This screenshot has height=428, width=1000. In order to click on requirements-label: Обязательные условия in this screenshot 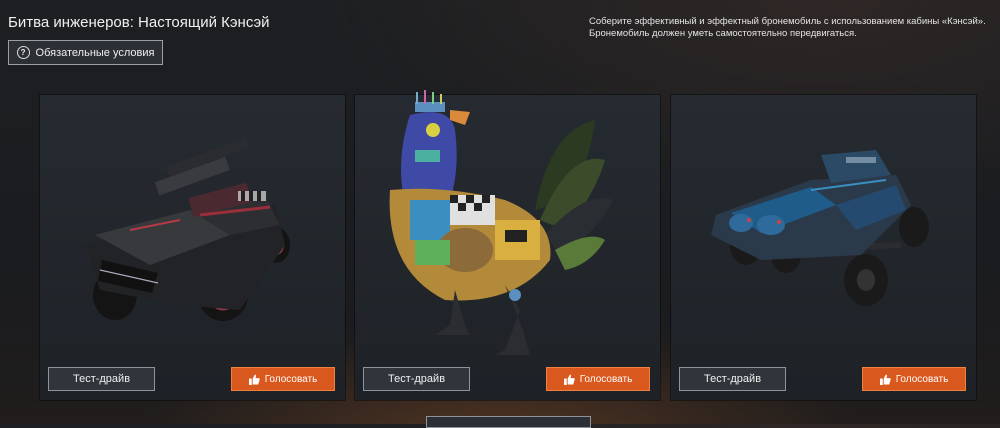, I will do `click(95, 52)`.